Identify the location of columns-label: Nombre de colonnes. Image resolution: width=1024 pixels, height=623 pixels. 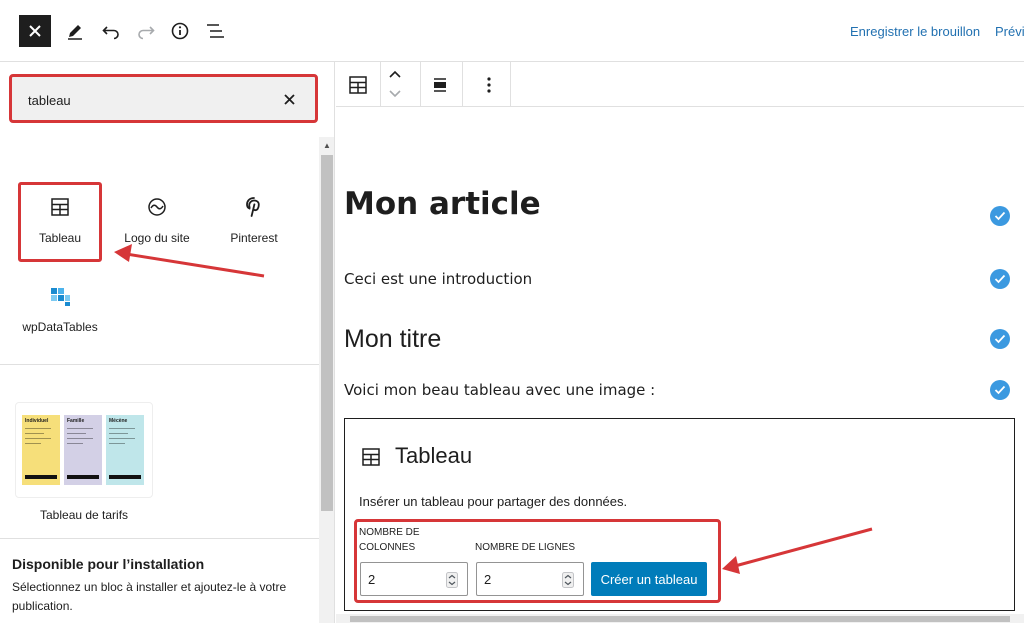
(389, 540).